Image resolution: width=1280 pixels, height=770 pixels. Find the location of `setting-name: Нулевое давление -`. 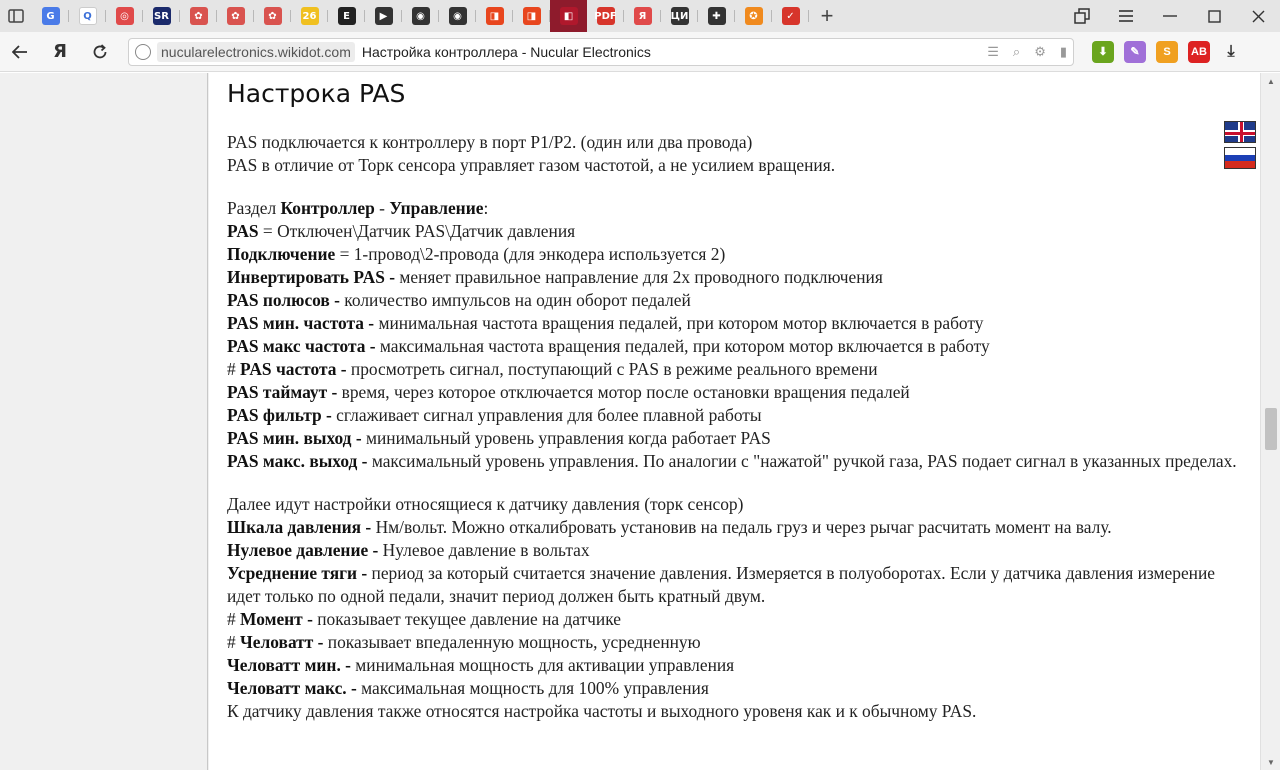

setting-name: Нулевое давление - is located at coordinates (303, 550).